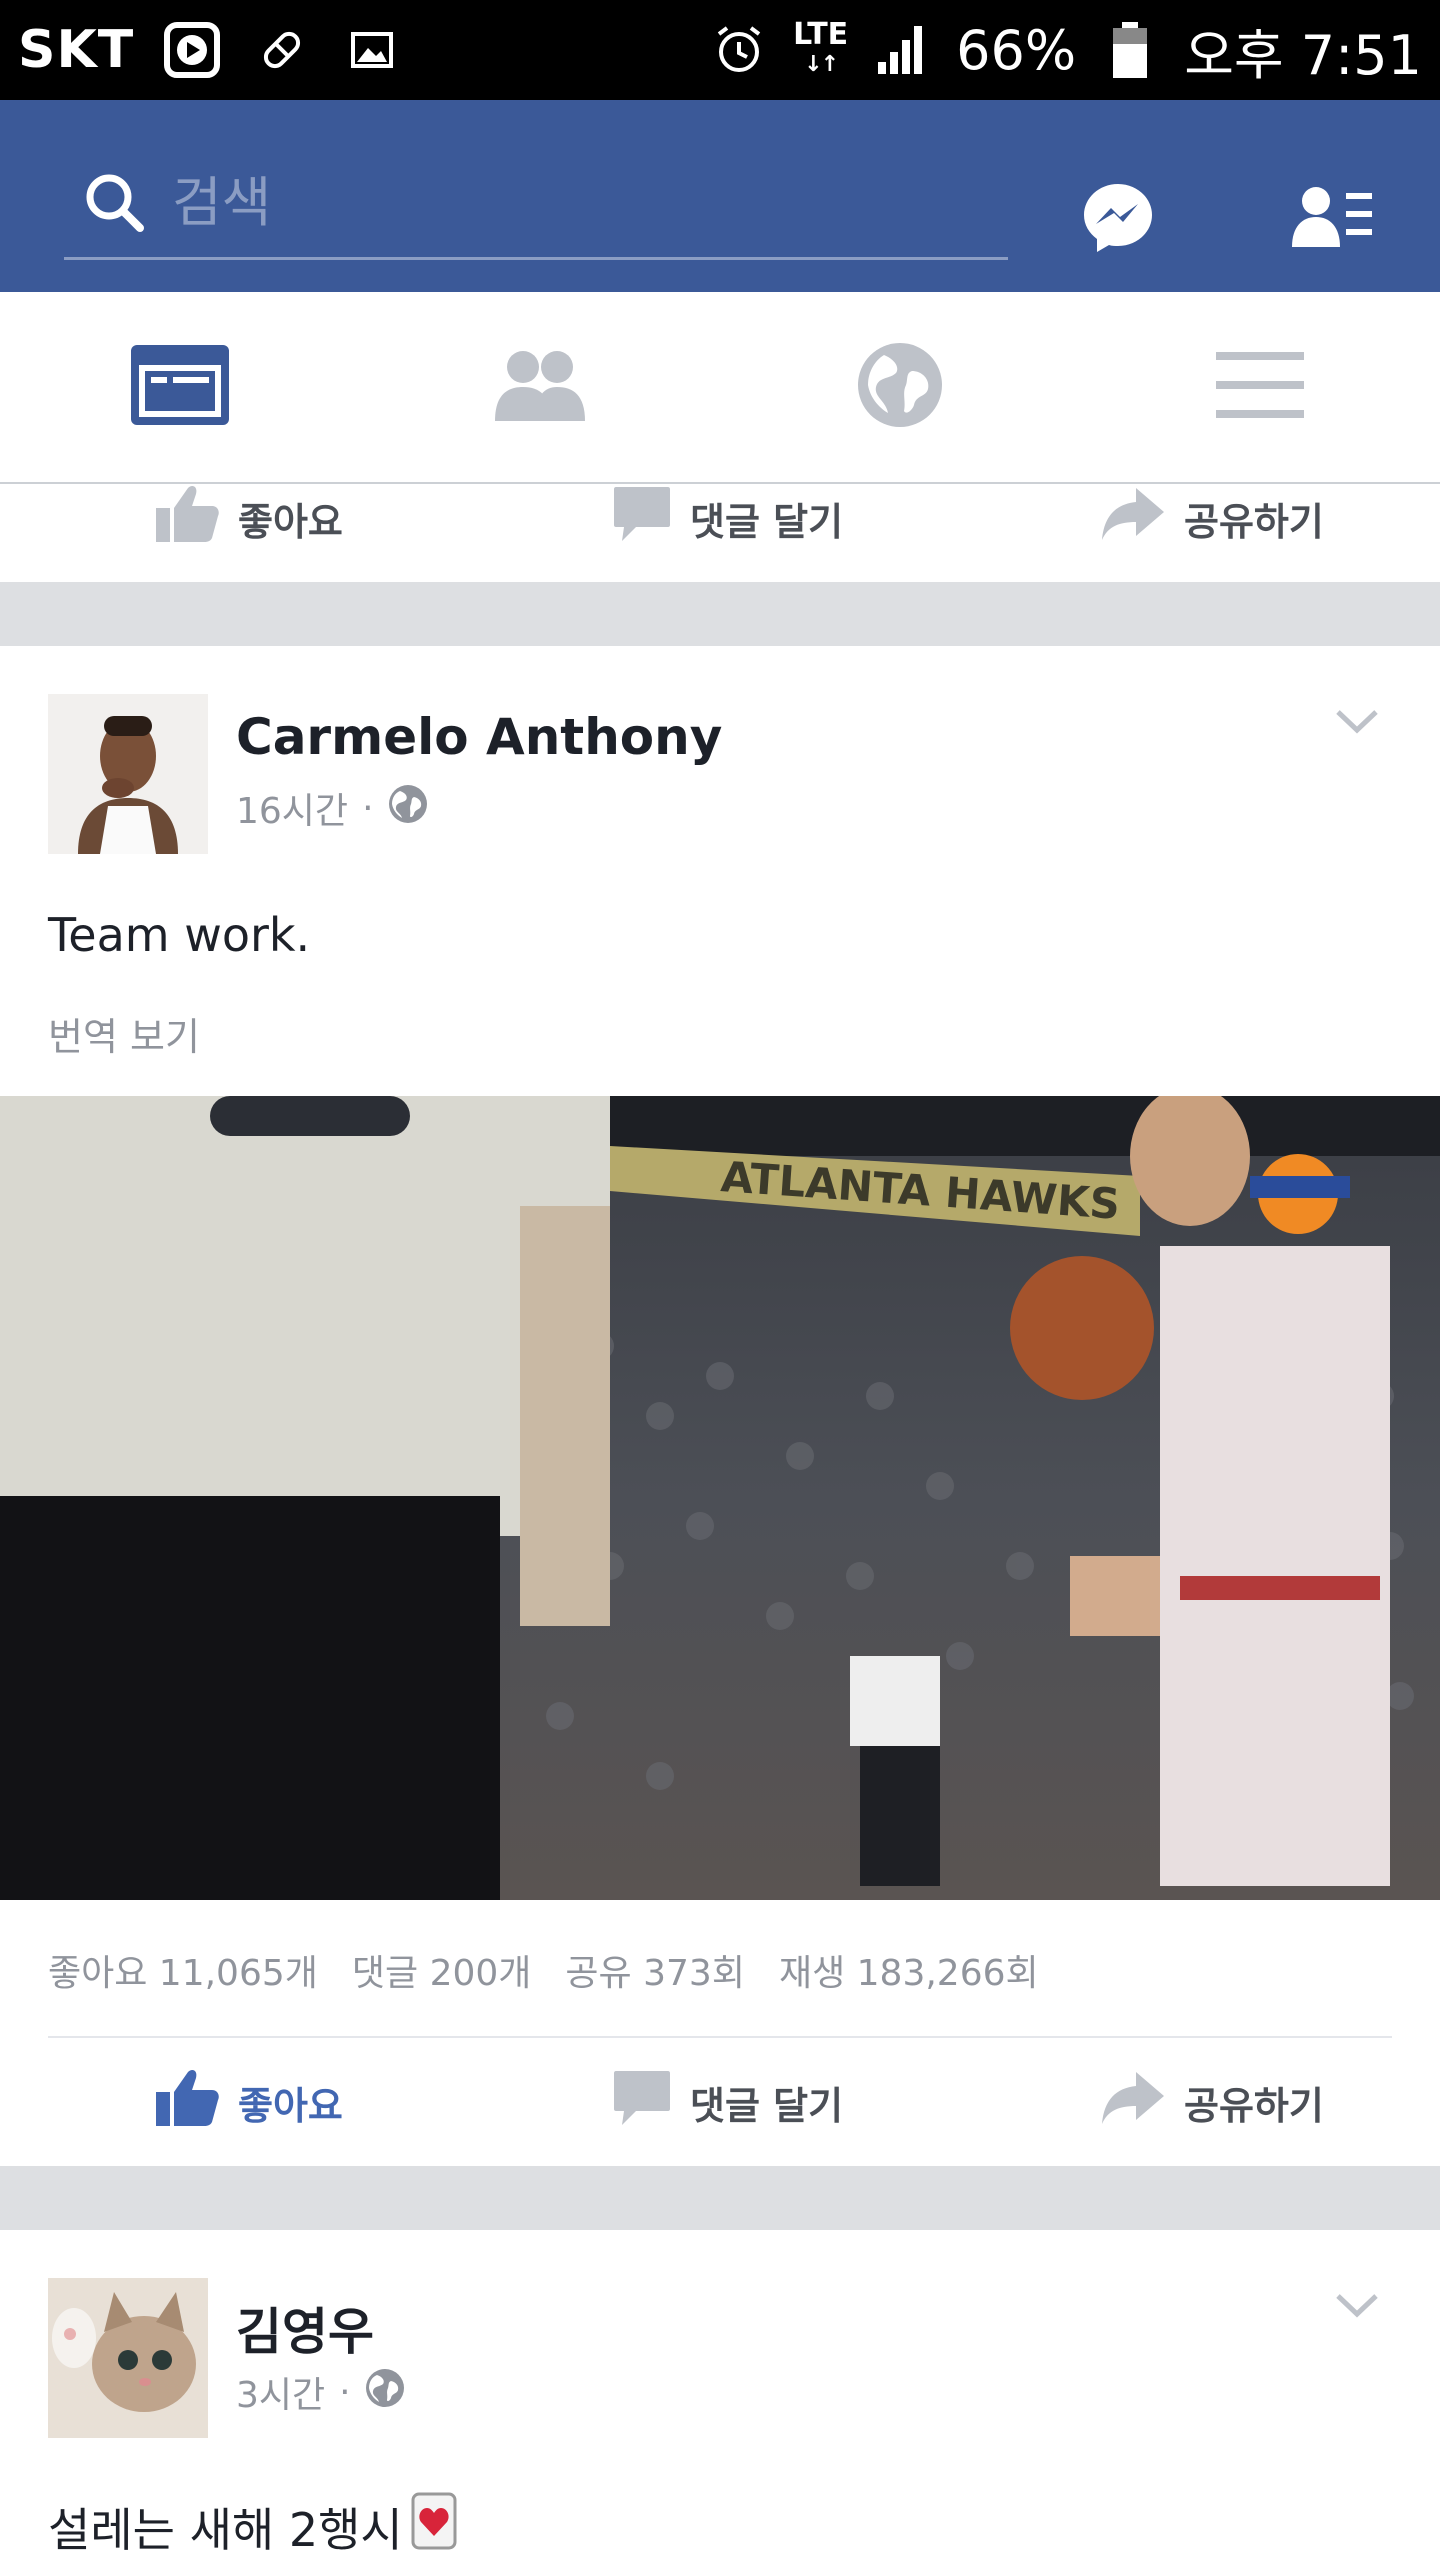  What do you see at coordinates (183, 1970) in the screenshot?
I see `likes-count: 좋아요 11,065개` at bounding box center [183, 1970].